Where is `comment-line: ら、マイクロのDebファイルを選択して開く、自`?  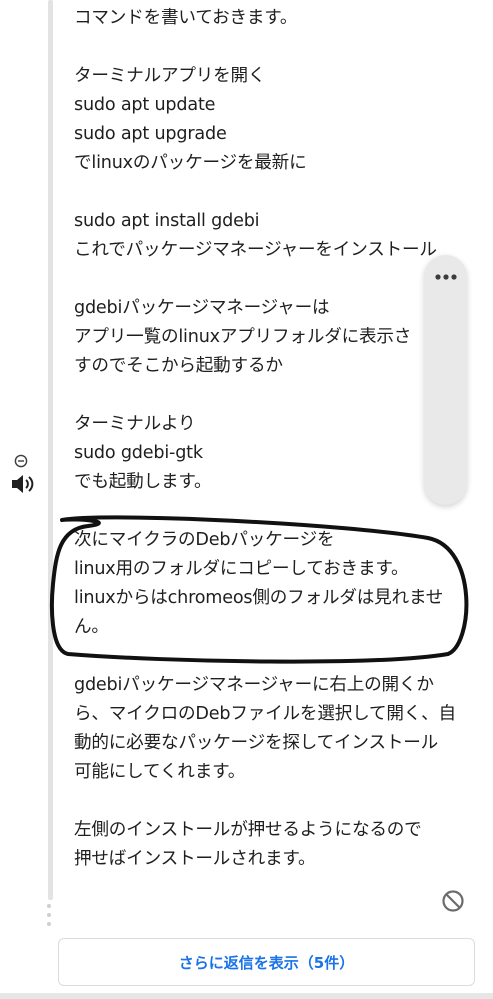 comment-line: ら、マイクロのDebファイルを選択して開く、自 is located at coordinates (265, 714).